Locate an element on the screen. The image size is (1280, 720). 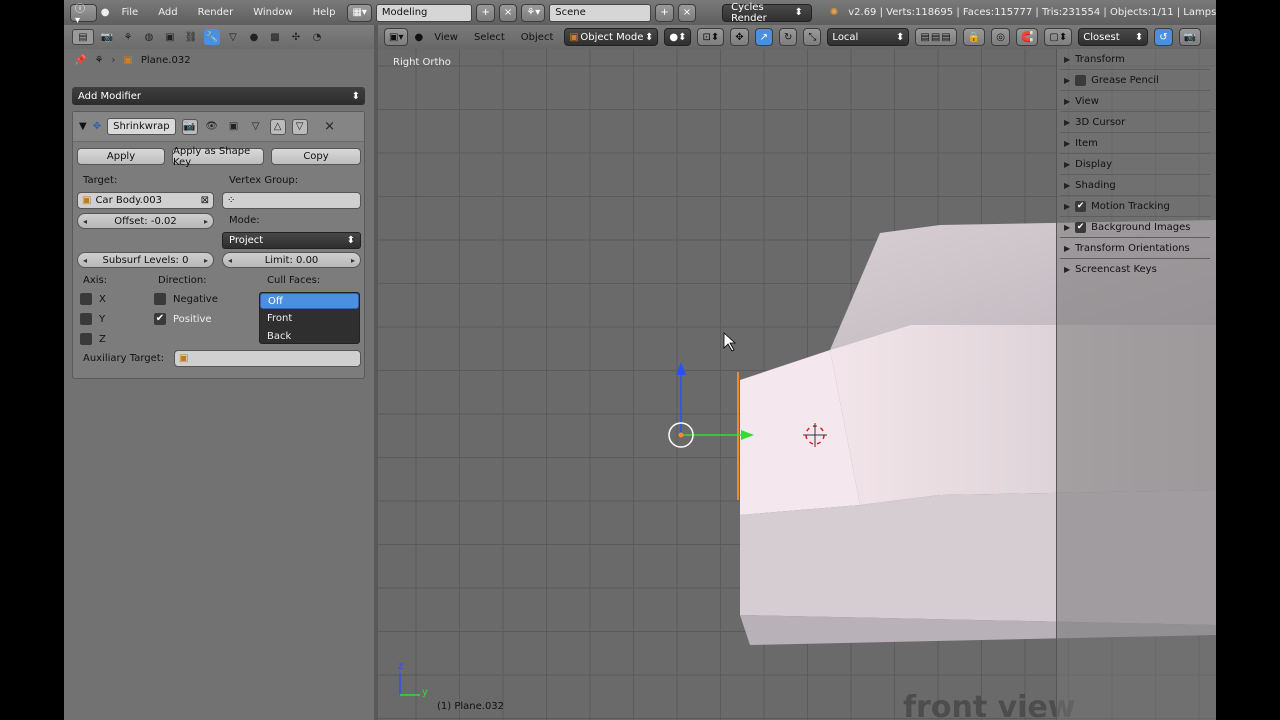
panel-transform: ▶ Transform is located at coordinates (1135, 59).